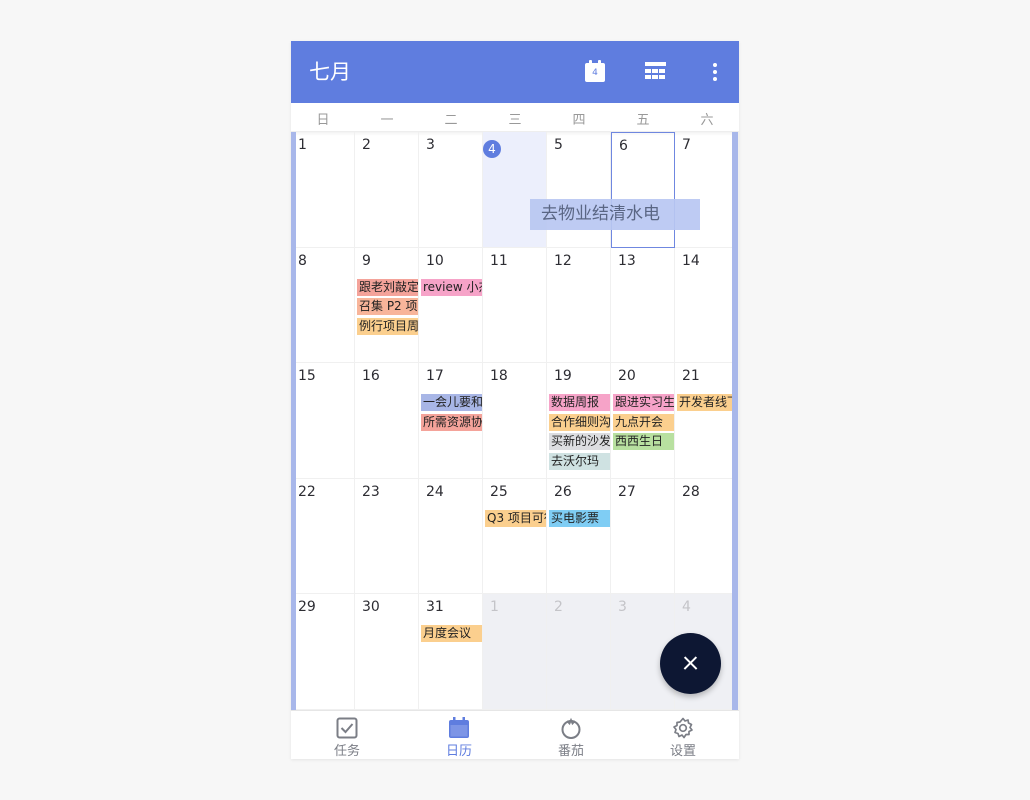 This screenshot has width=1030, height=800. What do you see at coordinates (515, 190) in the screenshot?
I see `day-cell: 4` at bounding box center [515, 190].